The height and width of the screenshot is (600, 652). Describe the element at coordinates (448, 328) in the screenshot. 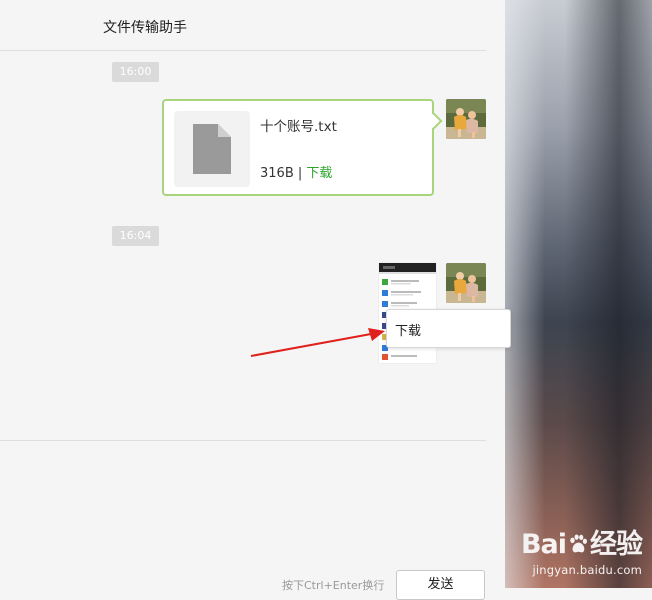

I see `context-menu: 下载` at that location.